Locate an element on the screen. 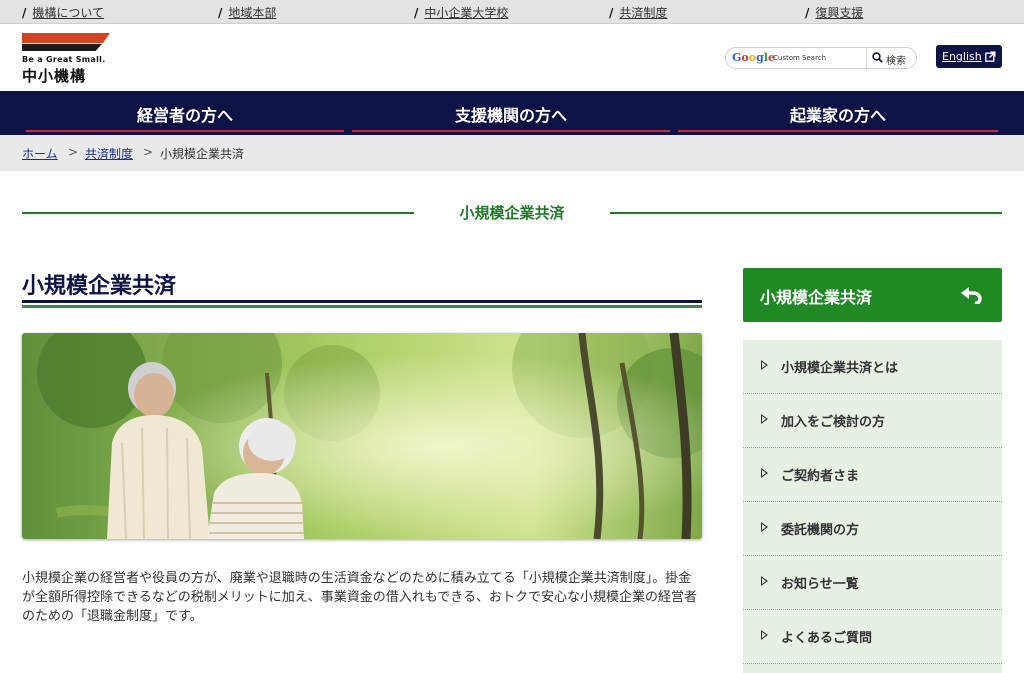  logo-name: 中小機構 is located at coordinates (54, 76).